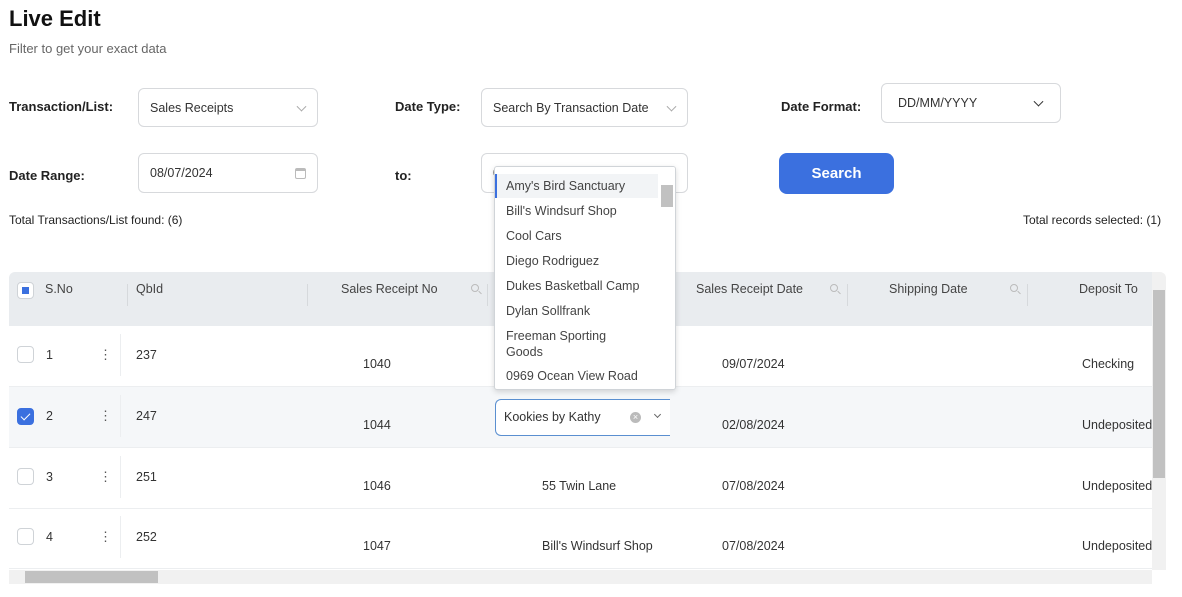 The image size is (1182, 597). What do you see at coordinates (753, 364) in the screenshot?
I see `date-cell: 09/07/2024` at bounding box center [753, 364].